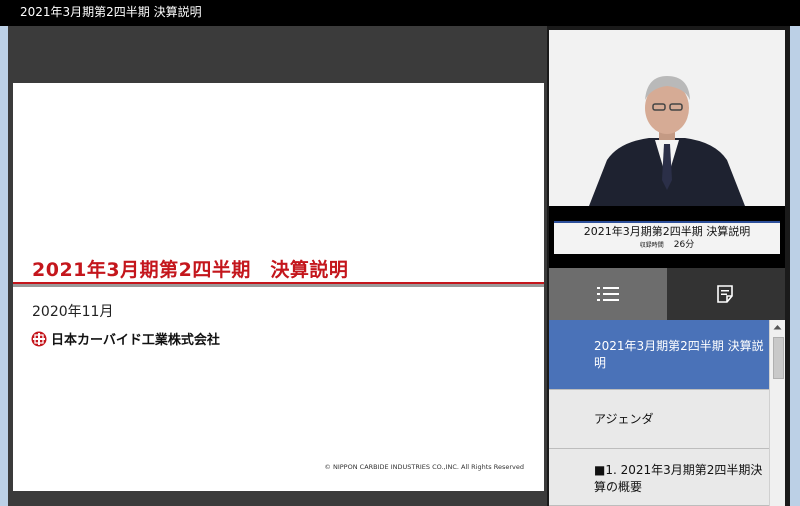 The height and width of the screenshot is (506, 800). What do you see at coordinates (624, 418) in the screenshot?
I see `chapter-label: アジェンダ` at bounding box center [624, 418].